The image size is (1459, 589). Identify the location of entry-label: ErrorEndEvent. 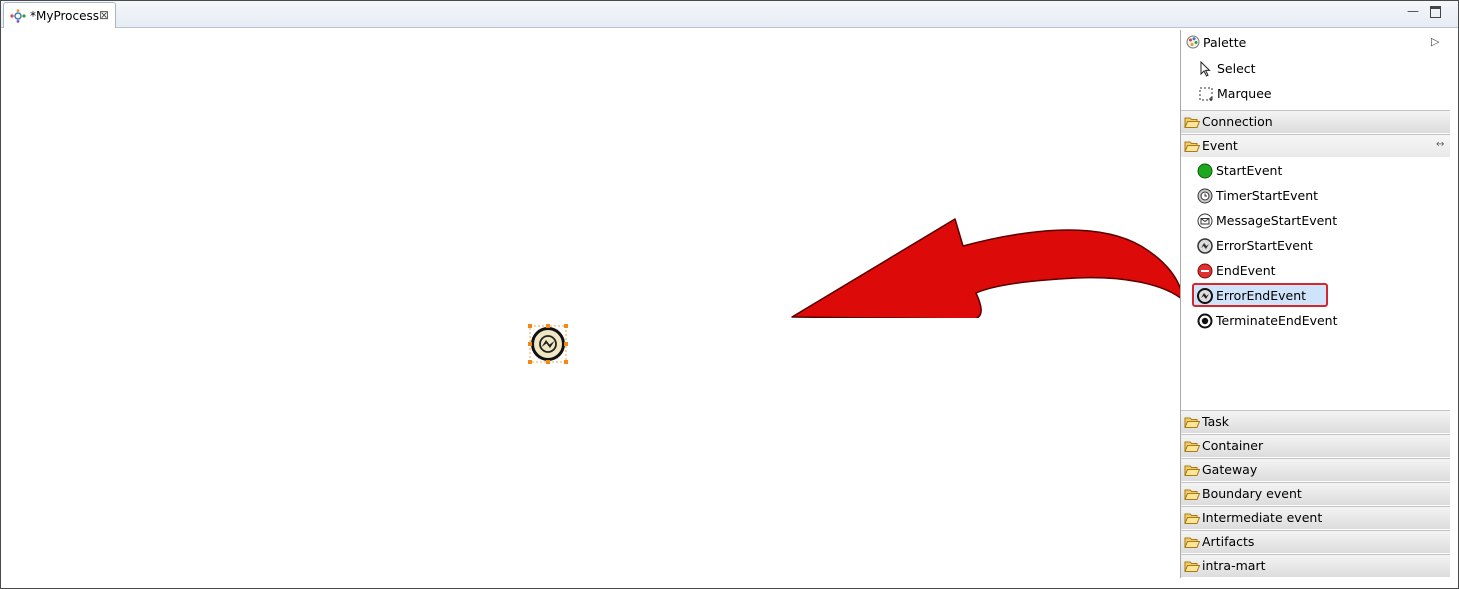
(1261, 295).